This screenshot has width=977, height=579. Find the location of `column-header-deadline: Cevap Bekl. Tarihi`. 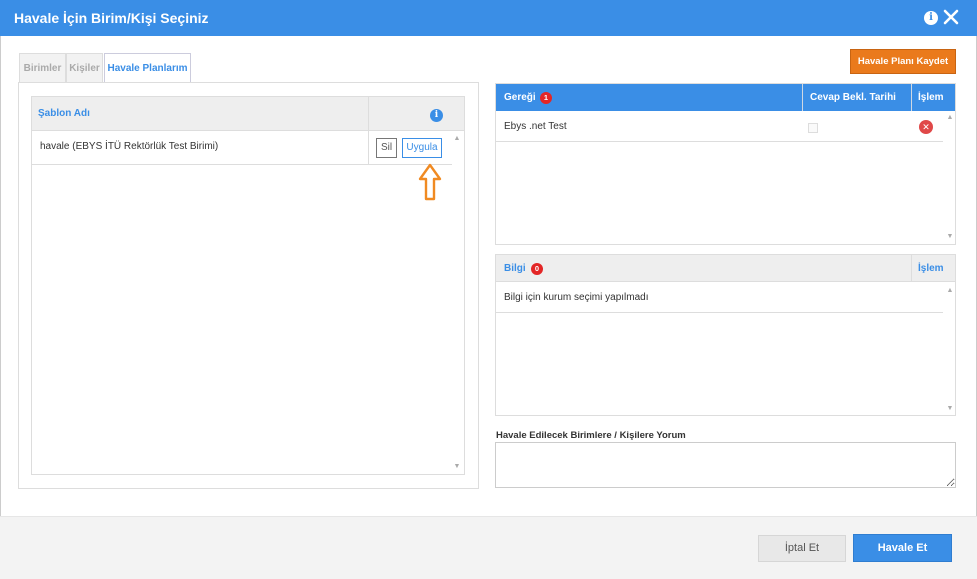

column-header-deadline: Cevap Bekl. Tarihi is located at coordinates (853, 97).